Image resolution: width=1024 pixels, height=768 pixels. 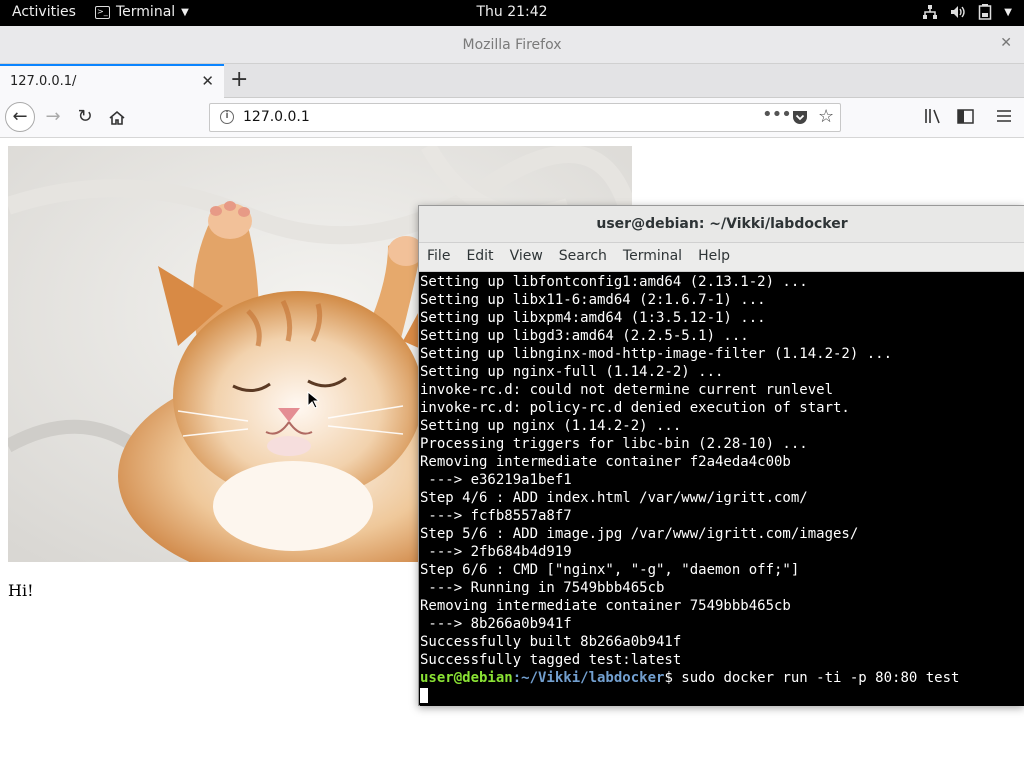 What do you see at coordinates (227, 117) in the screenshot?
I see `info-icon: i` at bounding box center [227, 117].